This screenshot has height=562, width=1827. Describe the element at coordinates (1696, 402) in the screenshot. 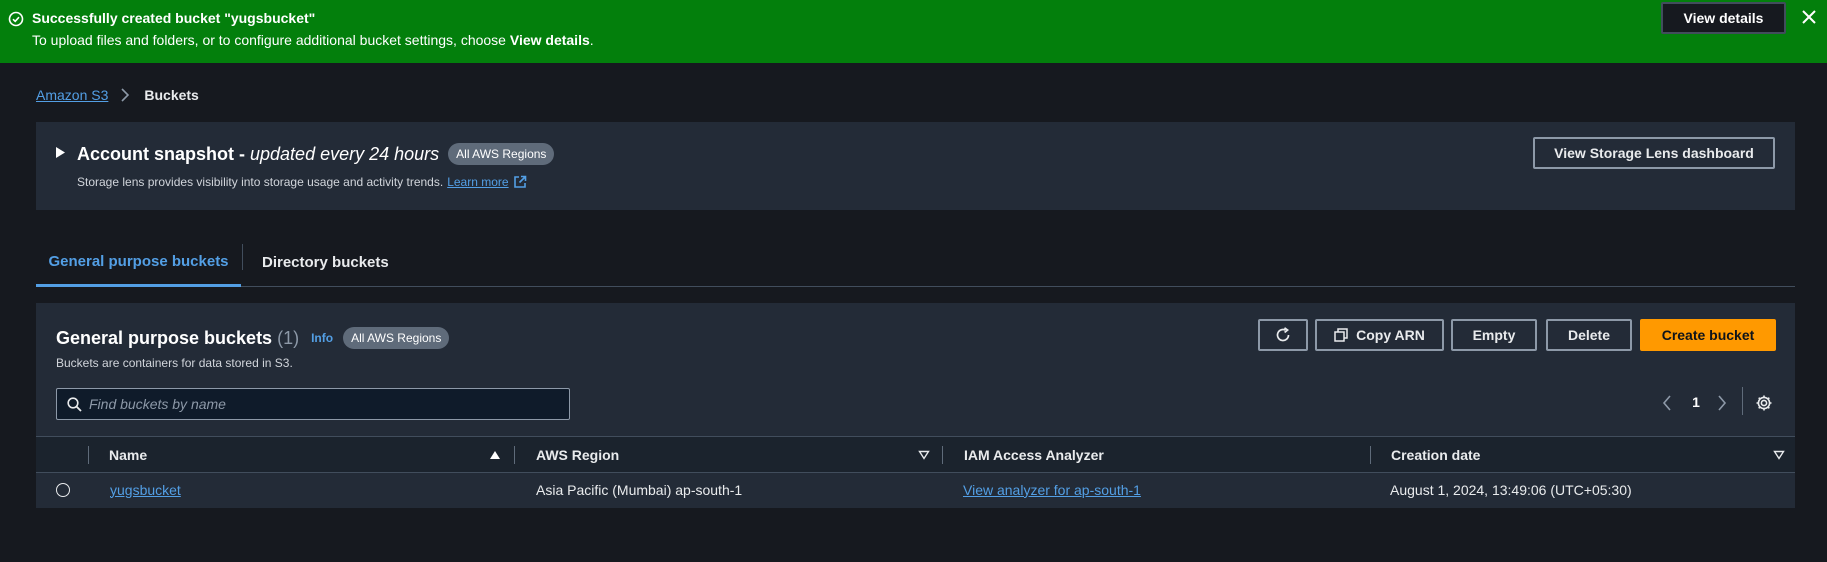

I see `current-page-number: 1` at that location.